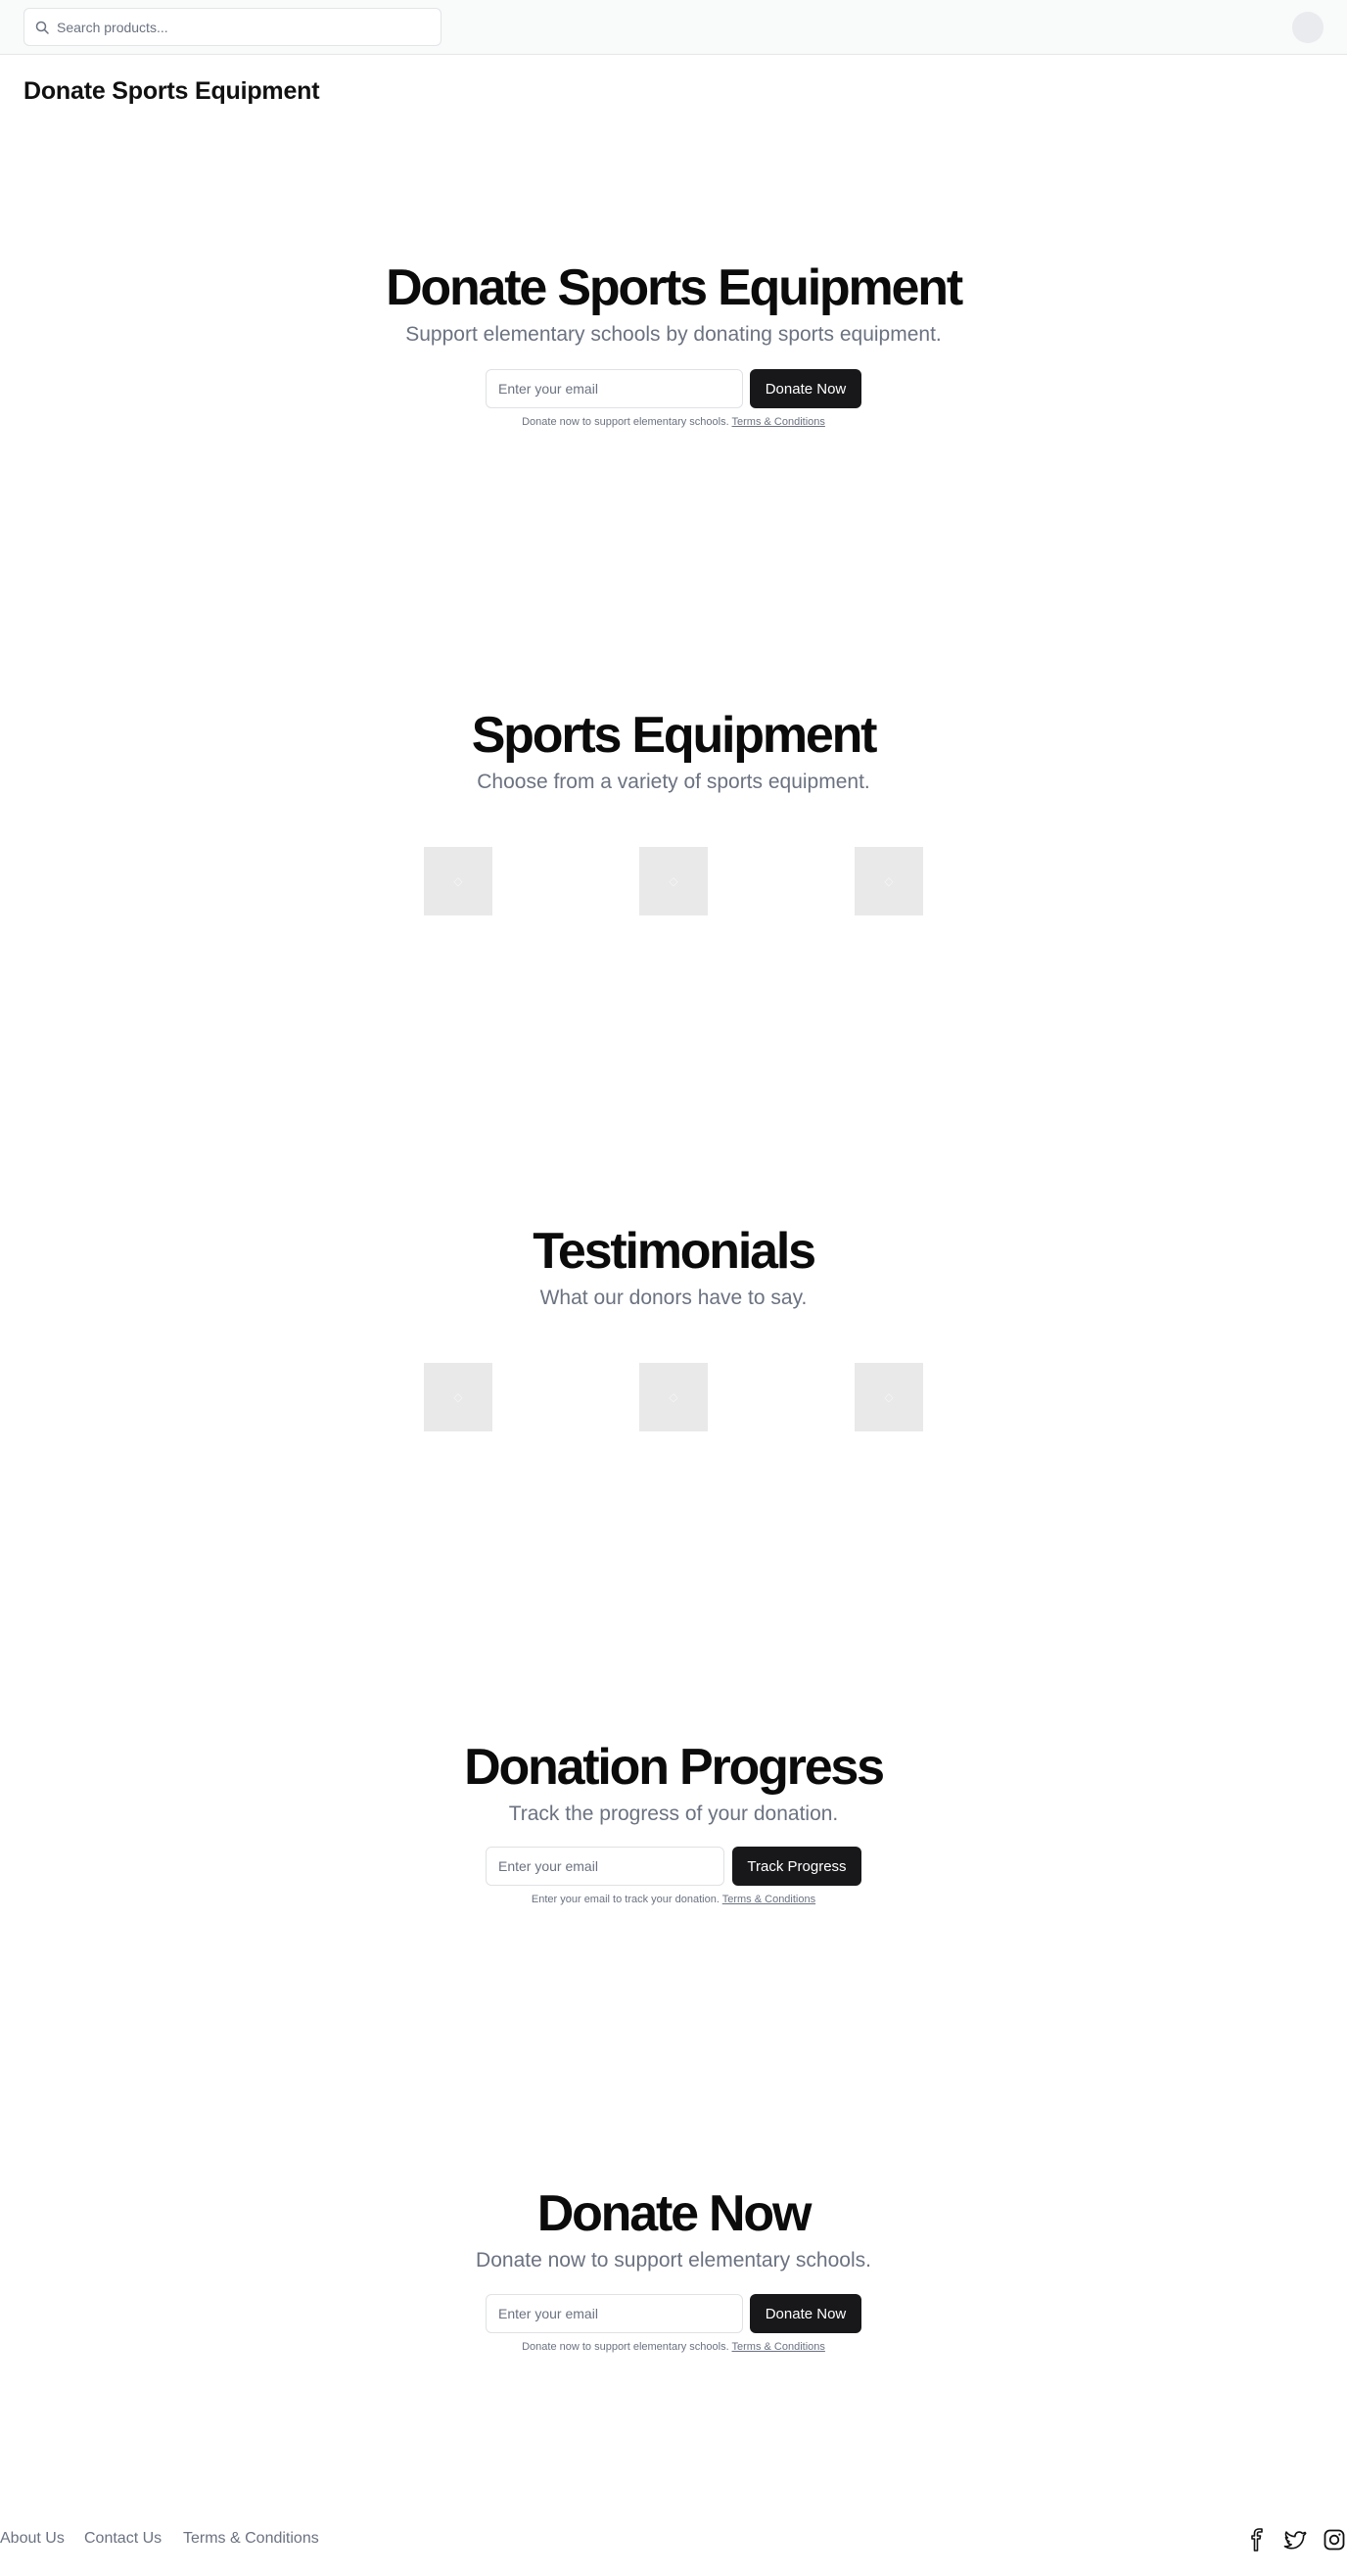 This screenshot has width=1347, height=2576. Describe the element at coordinates (1308, 28) in the screenshot. I see `avatar` at that location.